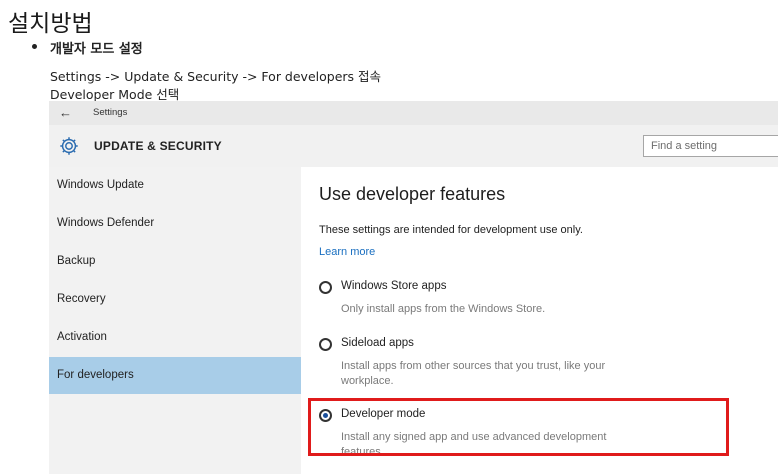 The height and width of the screenshot is (474, 778). What do you see at coordinates (175, 261) in the screenshot?
I see `sidebar-item-backup: Backup` at bounding box center [175, 261].